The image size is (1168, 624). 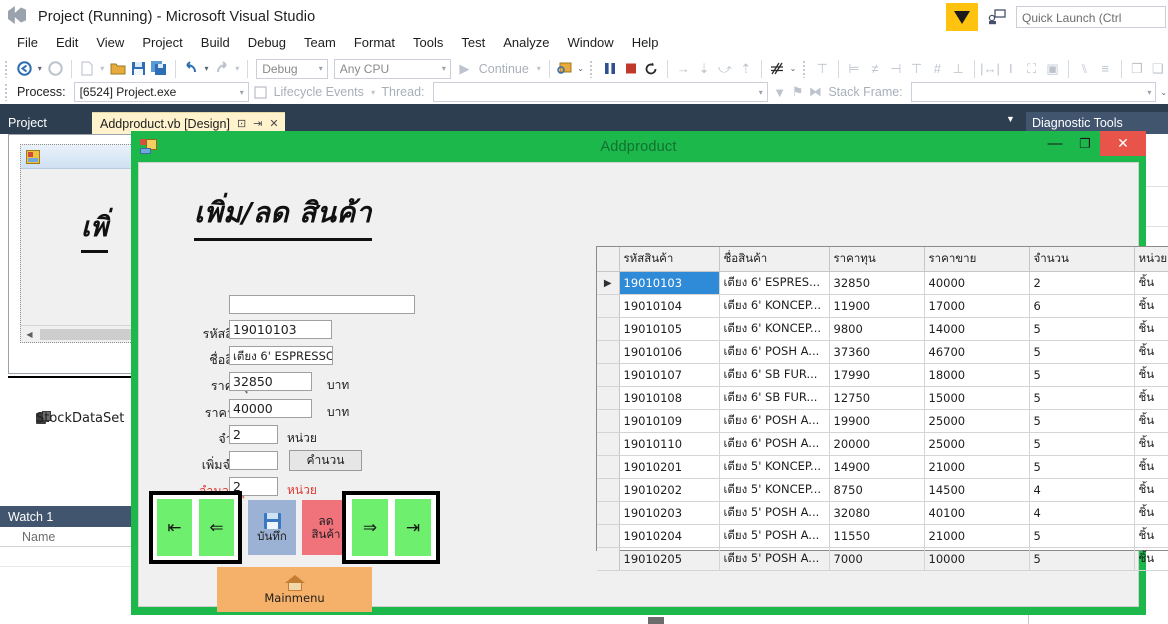 What do you see at coordinates (877, 259) in the screenshot?
I see `column-header-cost: ราคาทุน` at bounding box center [877, 259].